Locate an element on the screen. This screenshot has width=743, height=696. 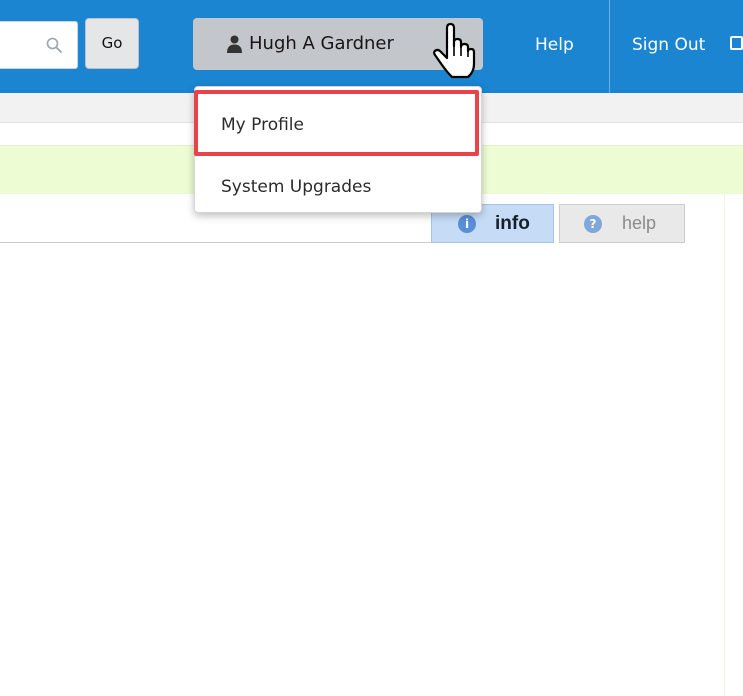
tab-help: ? help is located at coordinates (622, 223).